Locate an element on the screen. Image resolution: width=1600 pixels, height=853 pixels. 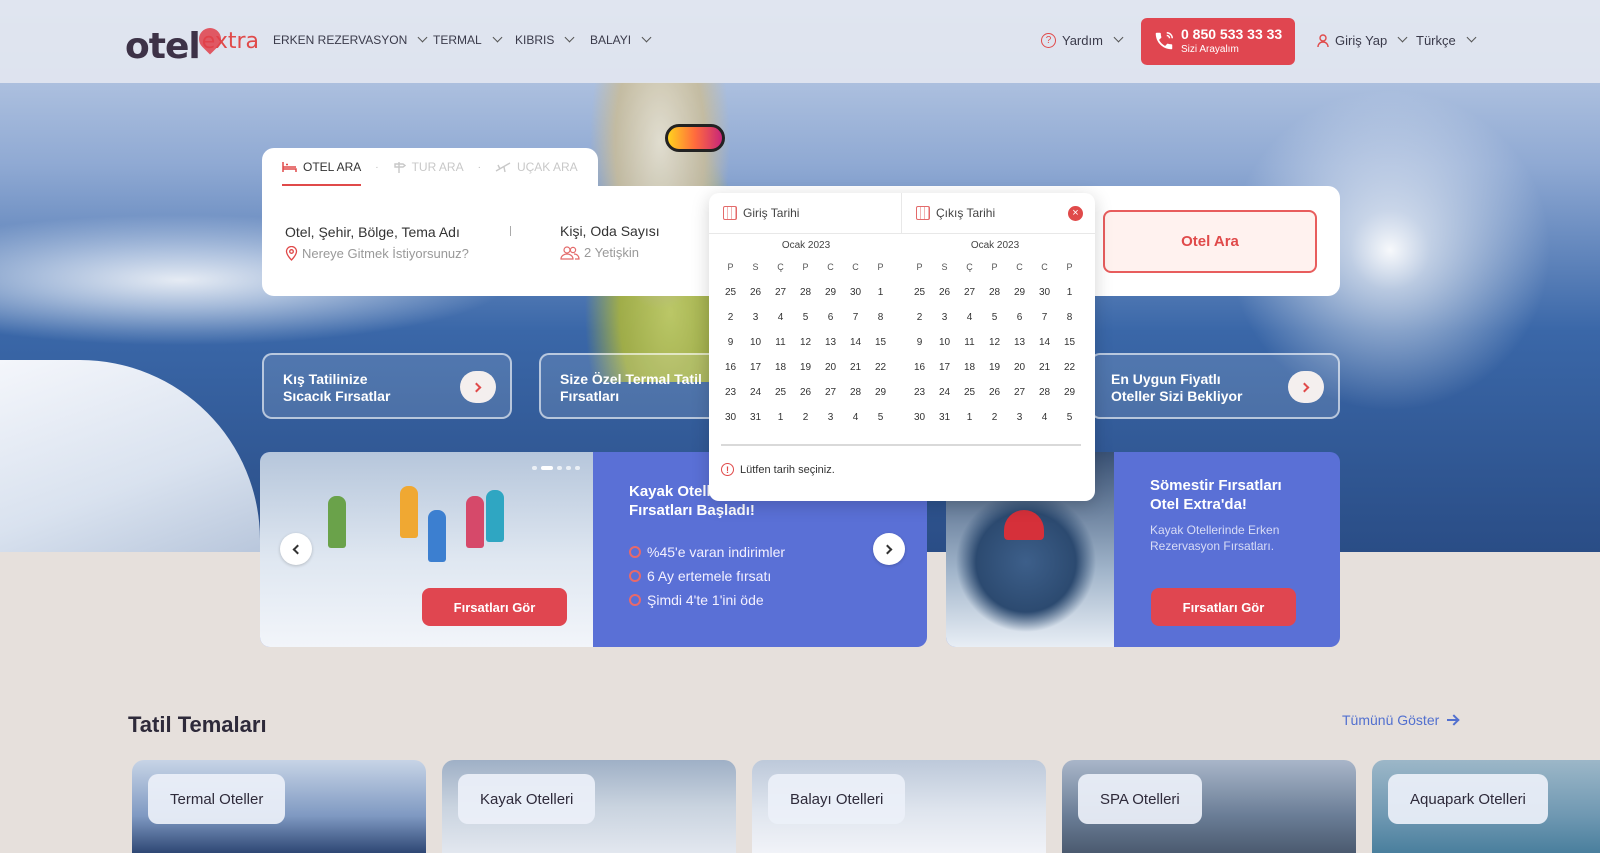
checkout-field: Çıkış Tarihi is located at coordinates (955, 213).